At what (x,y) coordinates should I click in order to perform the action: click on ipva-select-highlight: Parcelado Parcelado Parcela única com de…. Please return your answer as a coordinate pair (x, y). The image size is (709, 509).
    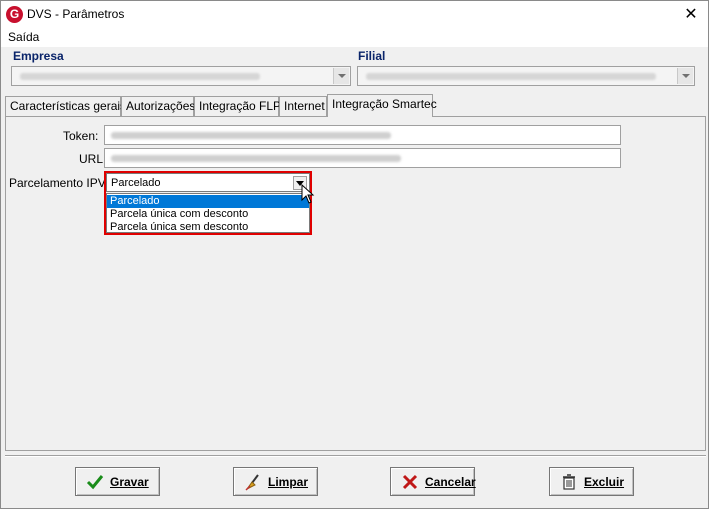
    Looking at the image, I should click on (208, 203).